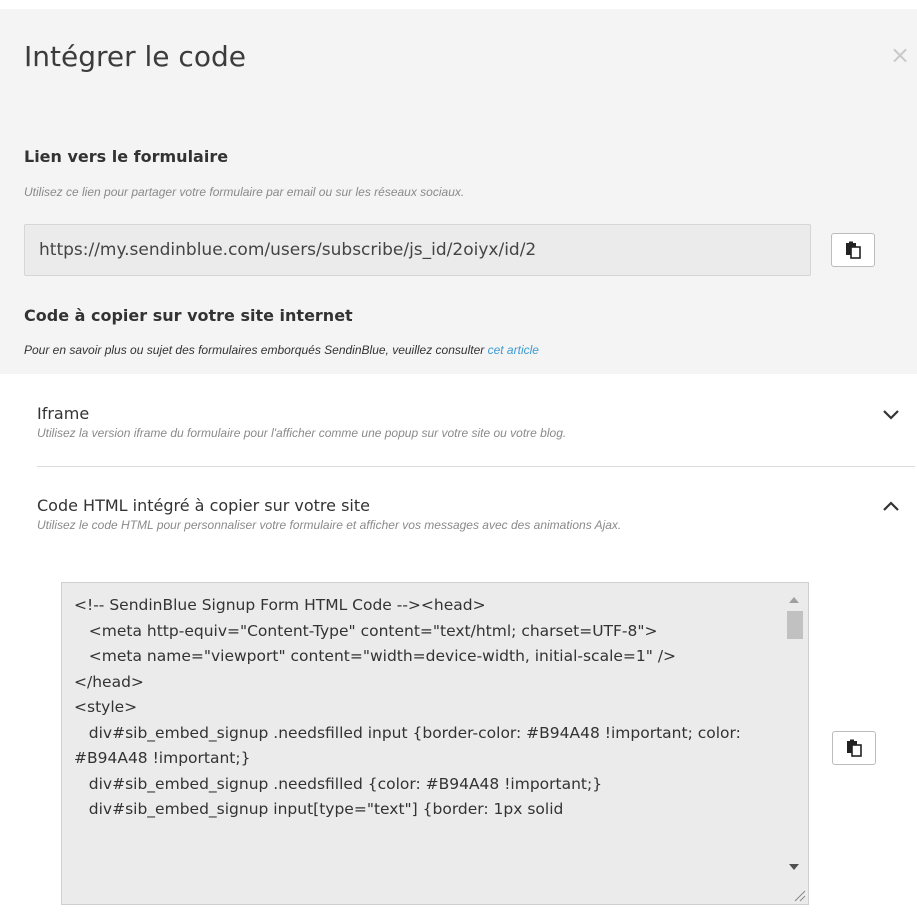 The width and height of the screenshot is (917, 923). What do you see at coordinates (794, 867) in the screenshot?
I see `scroll-down-arrow-icon` at bounding box center [794, 867].